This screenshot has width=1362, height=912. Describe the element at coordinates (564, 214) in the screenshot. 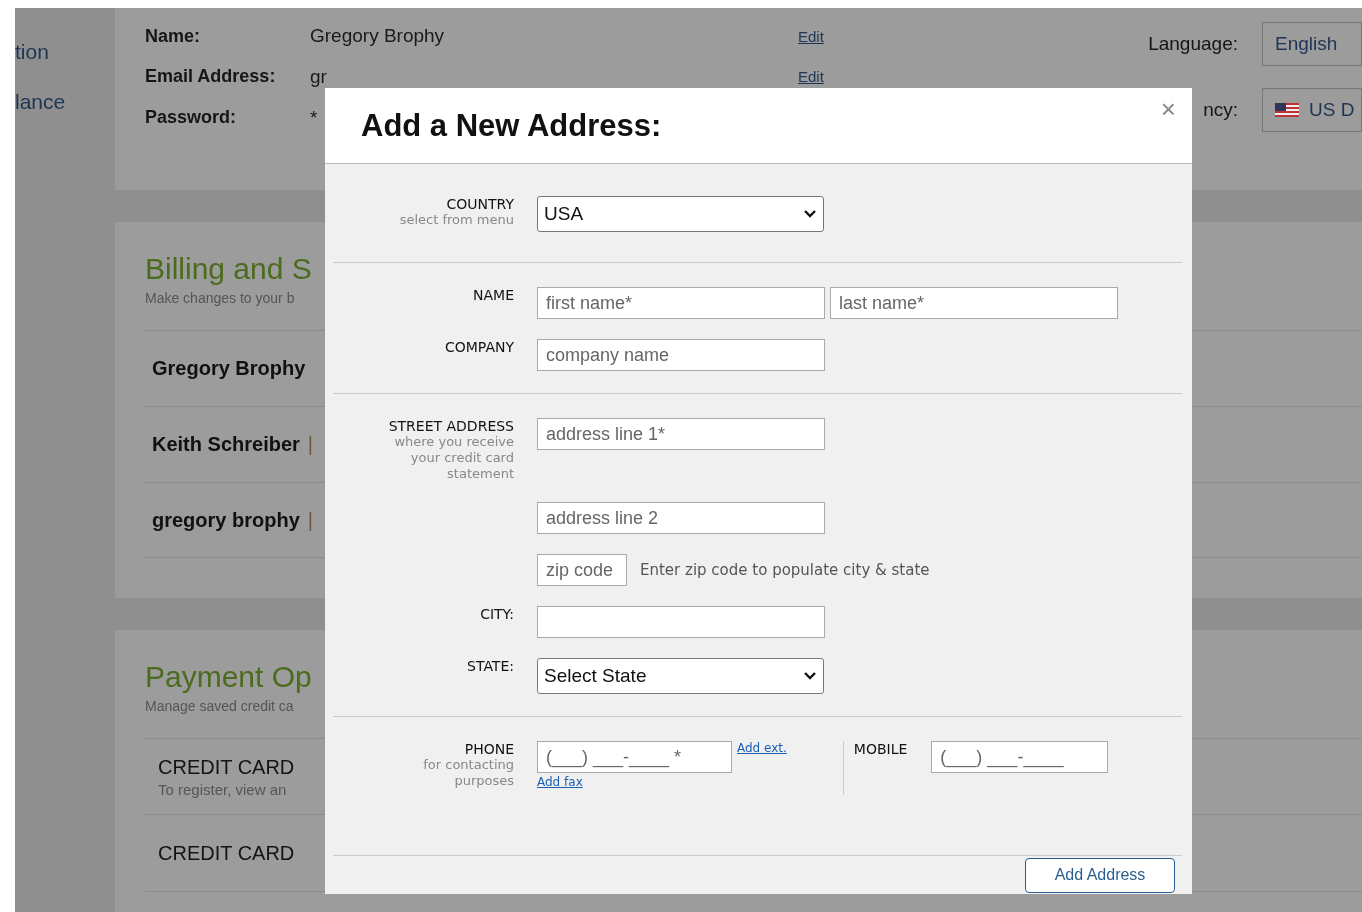

I see `select-value: USA` at that location.